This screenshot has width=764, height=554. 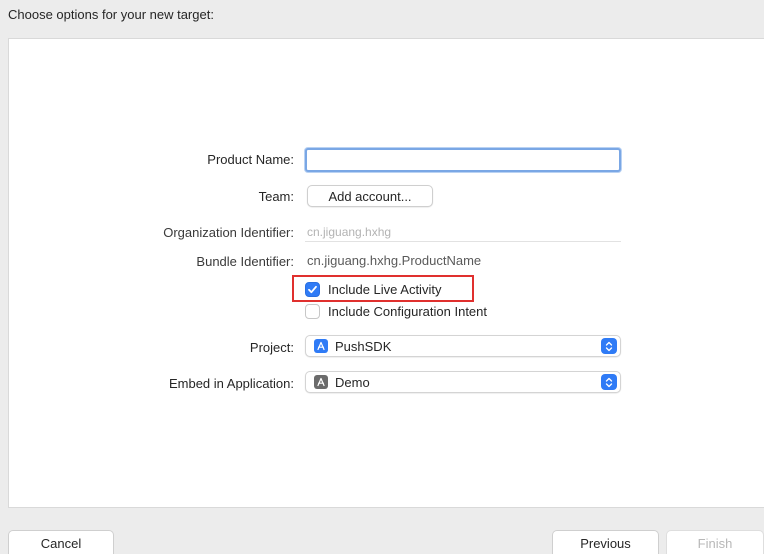 I want to click on project-popup-value: PushSDK, so click(x=363, y=346).